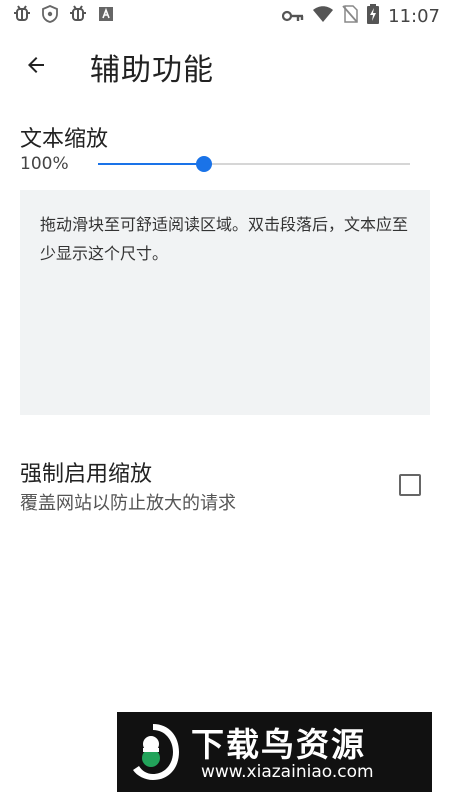  Describe the element at coordinates (225, 486) in the screenshot. I see `force-zoom-setting: 强制启用缩放 覆盖网站以防止放大的请求` at that location.